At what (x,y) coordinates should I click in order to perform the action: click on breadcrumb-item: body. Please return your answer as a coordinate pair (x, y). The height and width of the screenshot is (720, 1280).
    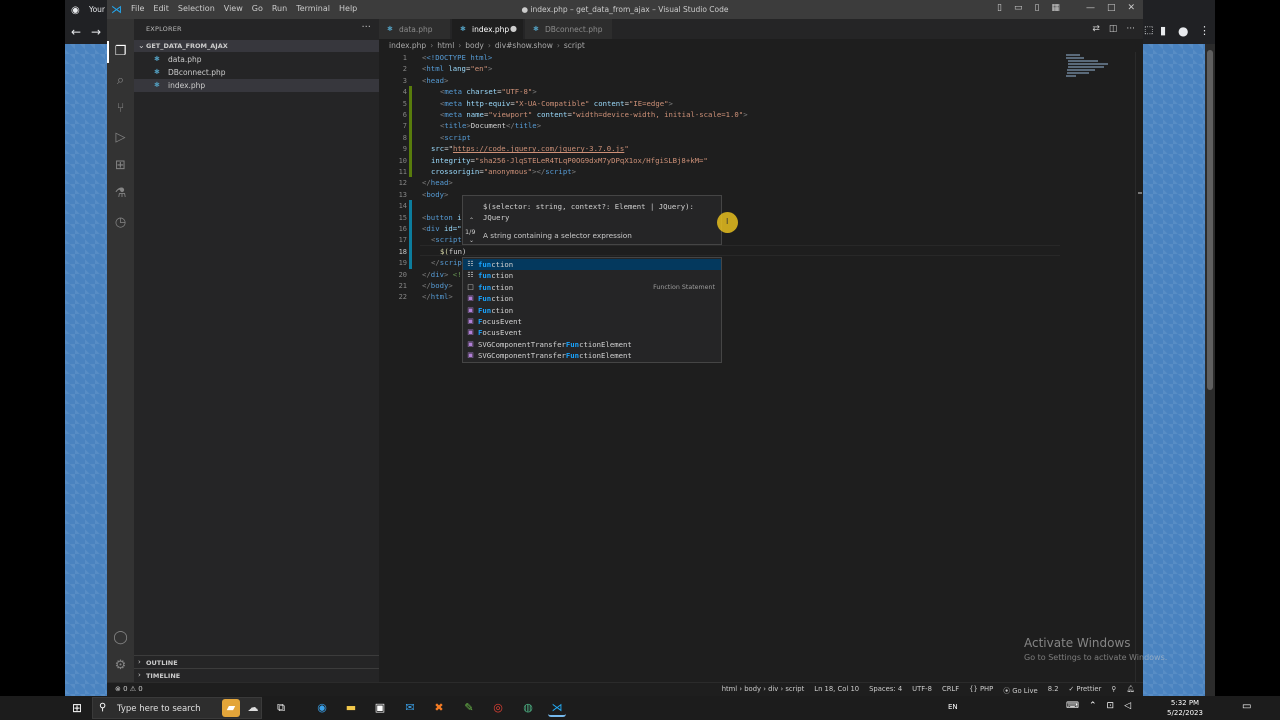
    Looking at the image, I should click on (474, 45).